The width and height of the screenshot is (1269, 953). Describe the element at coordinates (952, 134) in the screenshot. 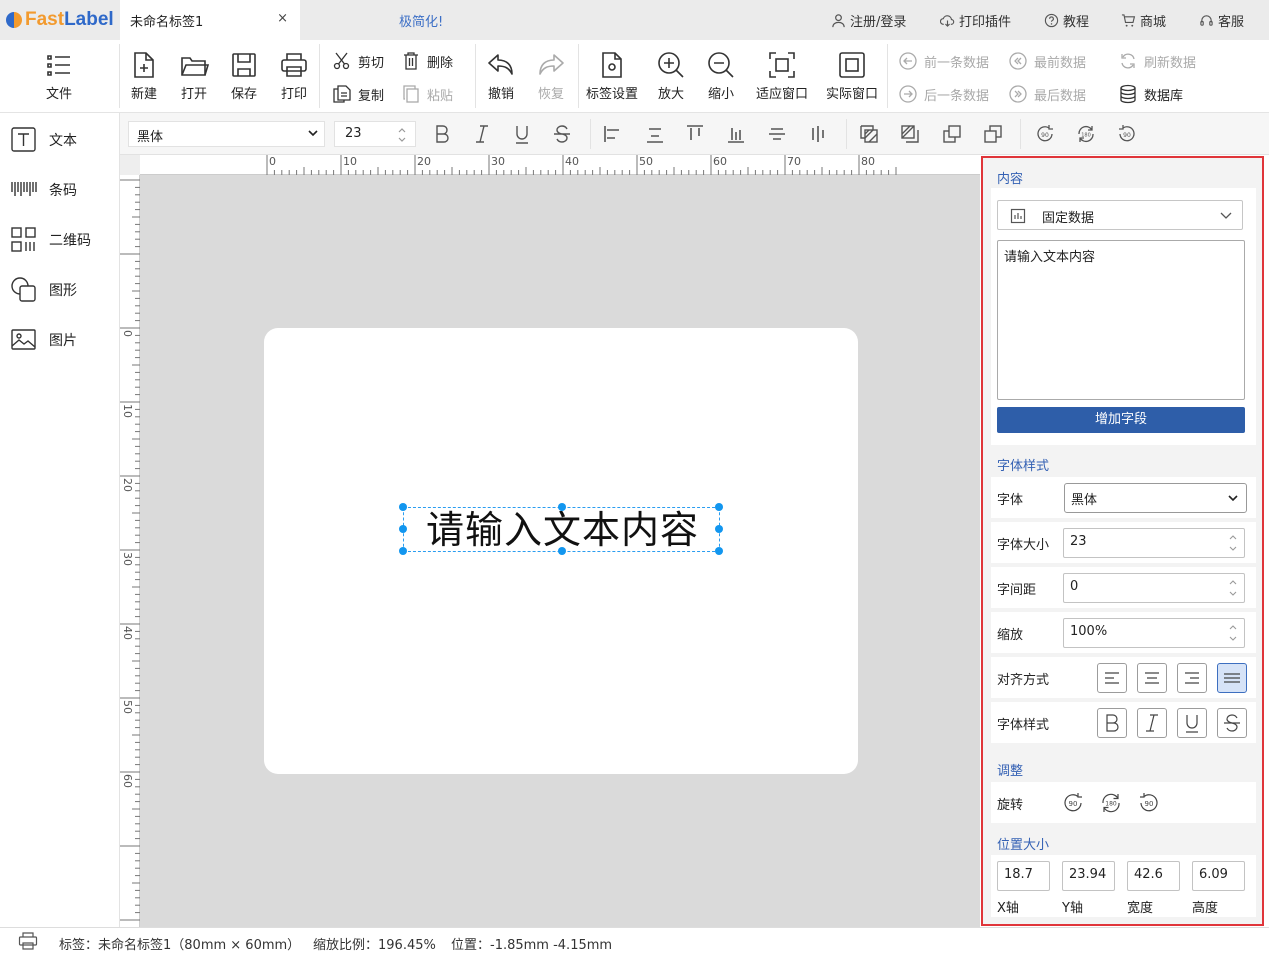

I see `bring-forward-button` at that location.